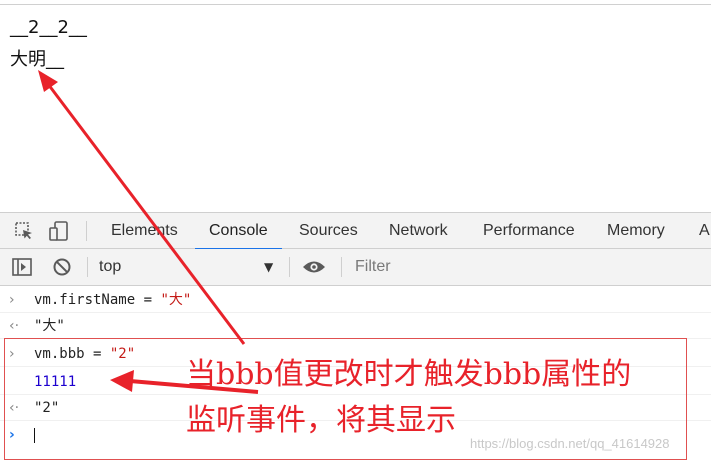  What do you see at coordinates (314, 267) in the screenshot?
I see `live-expression-icon` at bounding box center [314, 267].